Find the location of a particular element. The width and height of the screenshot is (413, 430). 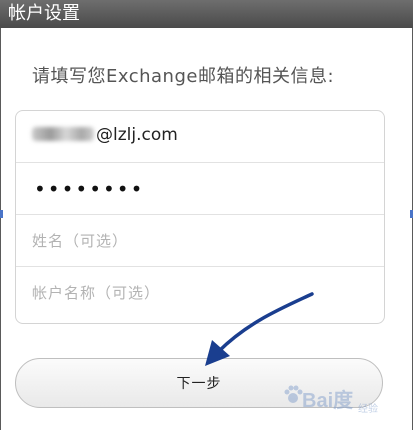

email-domain: @lzlj.com is located at coordinates (137, 135).